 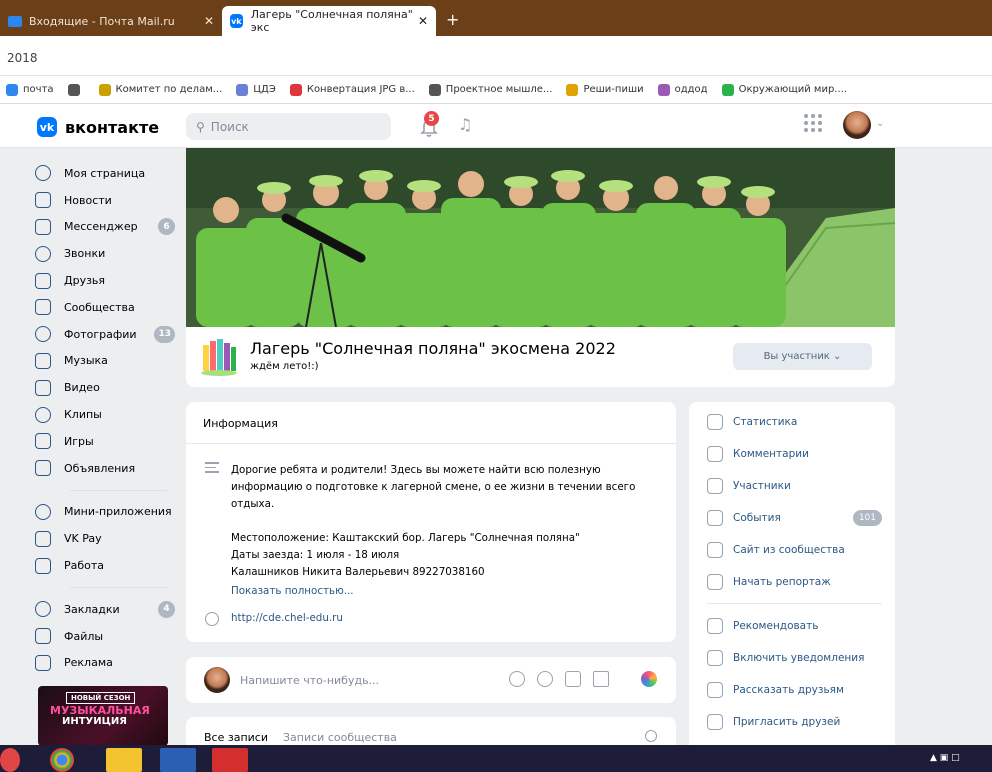 I want to click on member-button: Вы участник ⌄, so click(x=802, y=356).